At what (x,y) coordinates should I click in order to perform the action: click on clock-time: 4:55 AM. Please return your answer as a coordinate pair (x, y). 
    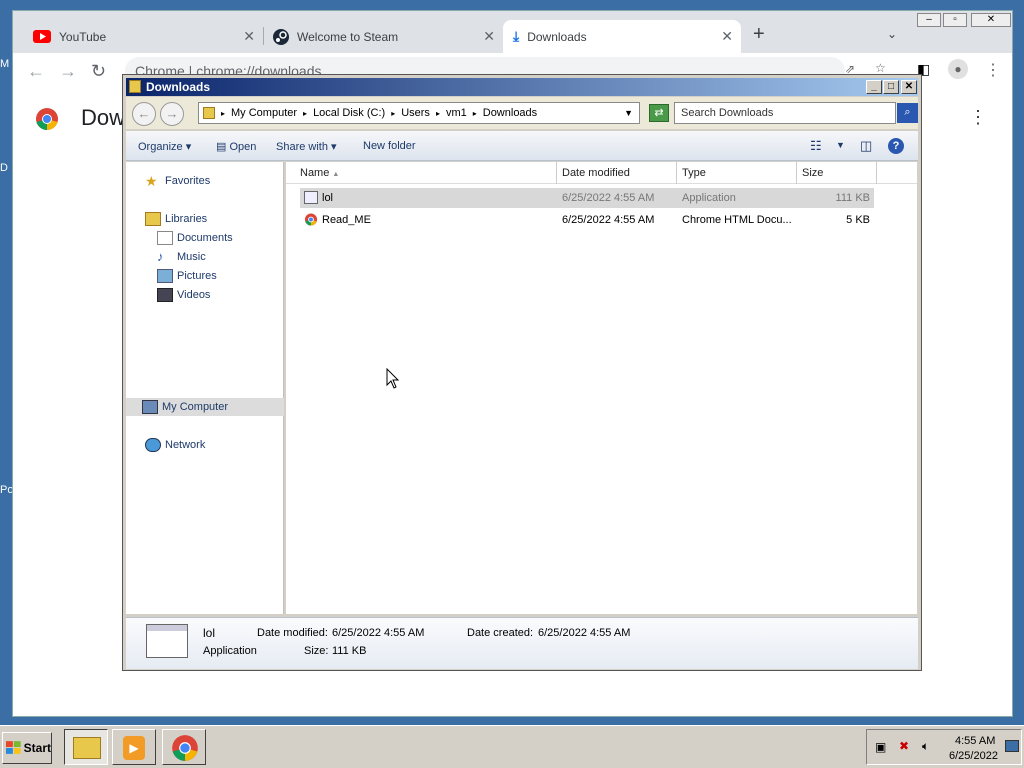
    Looking at the image, I should click on (975, 741).